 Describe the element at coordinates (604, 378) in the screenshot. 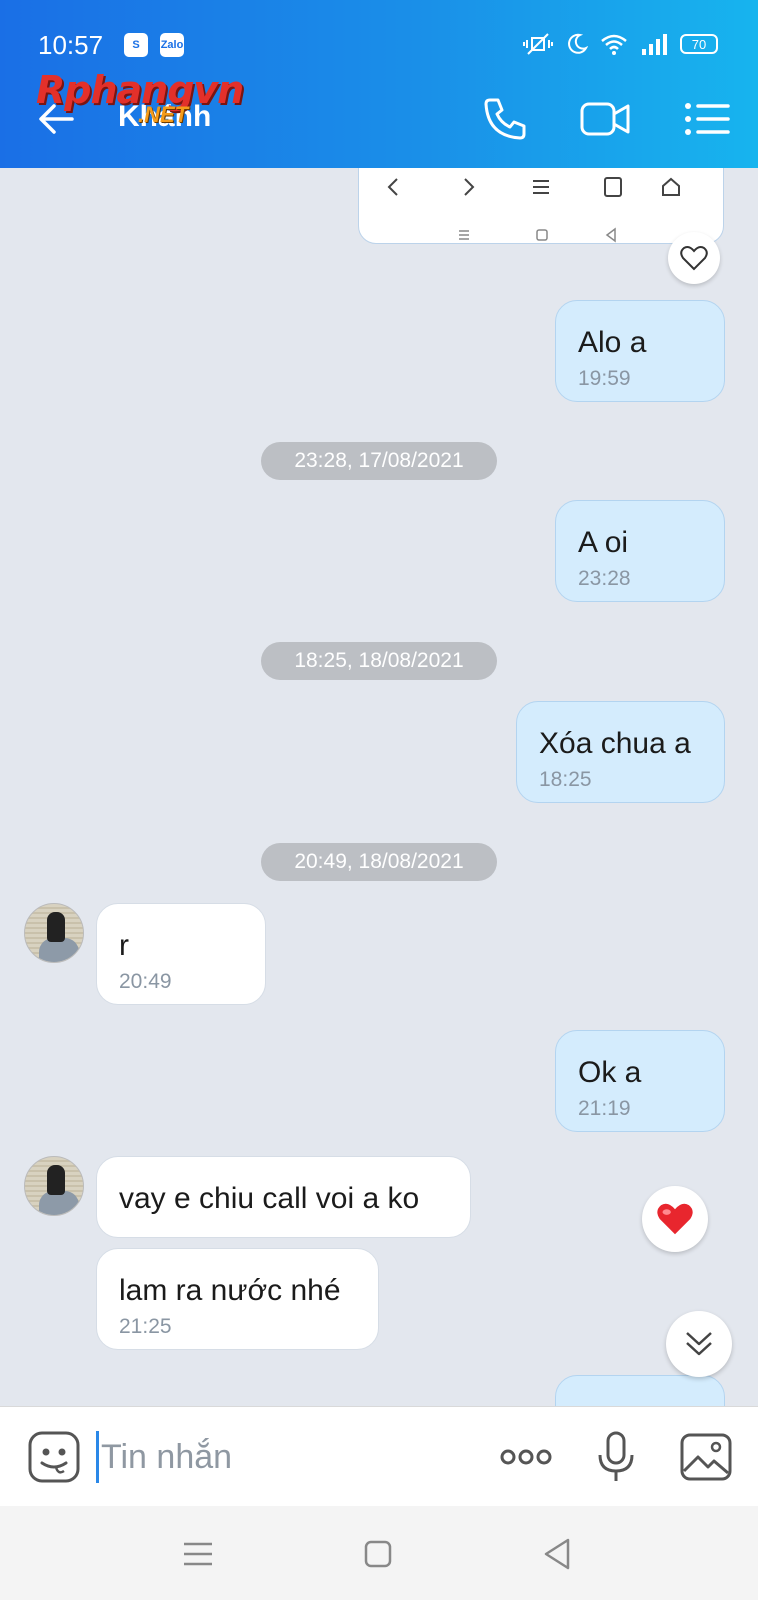

I see `message-time: 19:59` at that location.